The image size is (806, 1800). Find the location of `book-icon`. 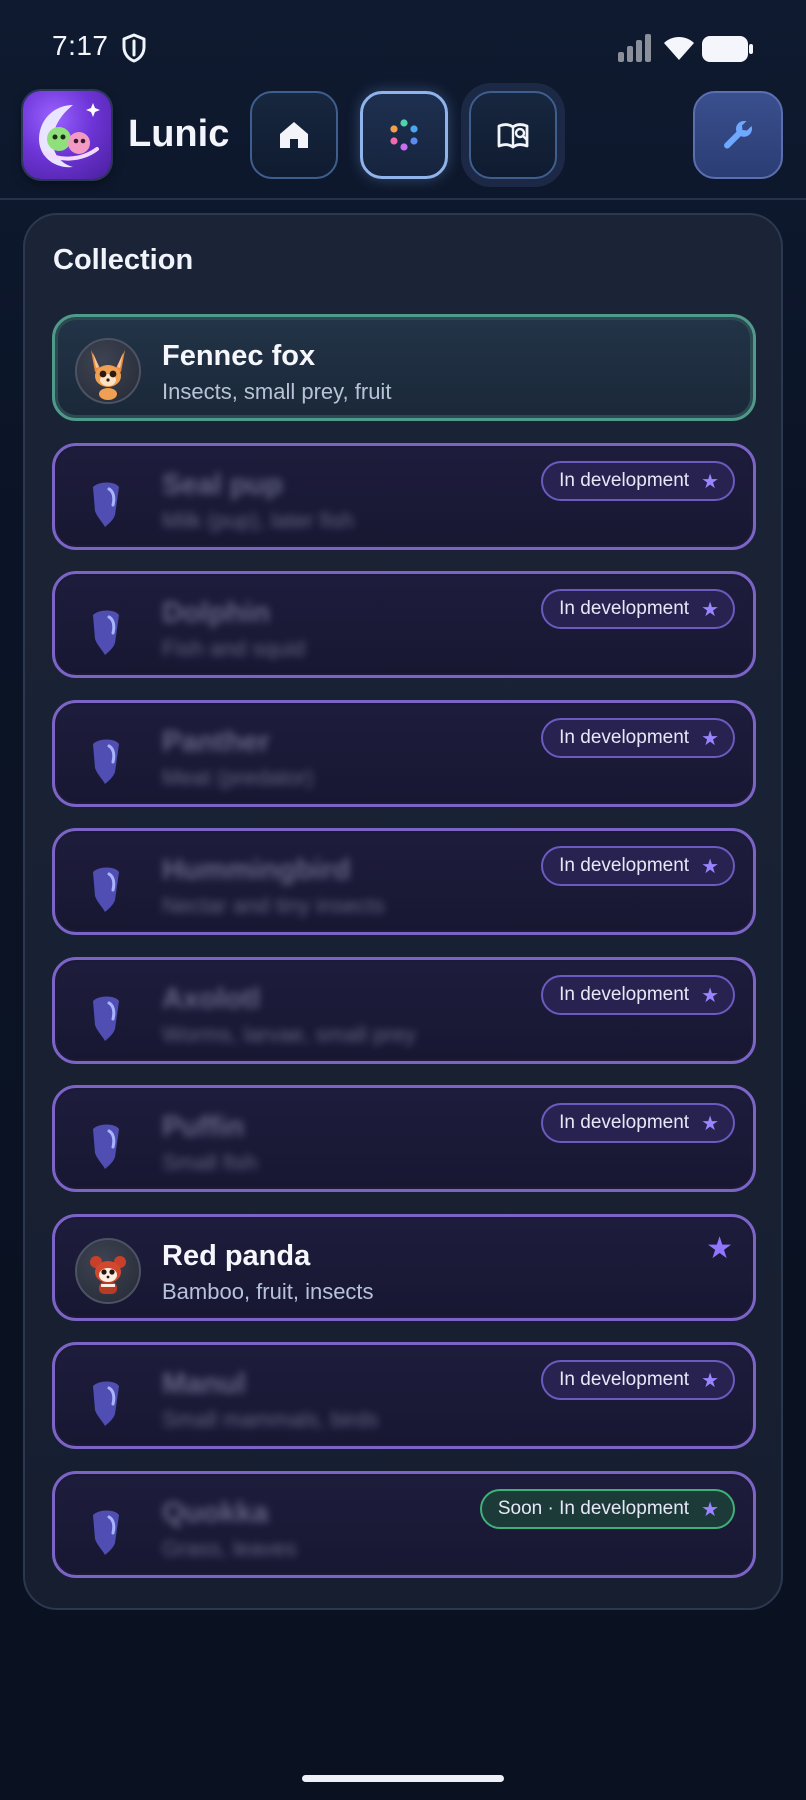

book-icon is located at coordinates (513, 136).